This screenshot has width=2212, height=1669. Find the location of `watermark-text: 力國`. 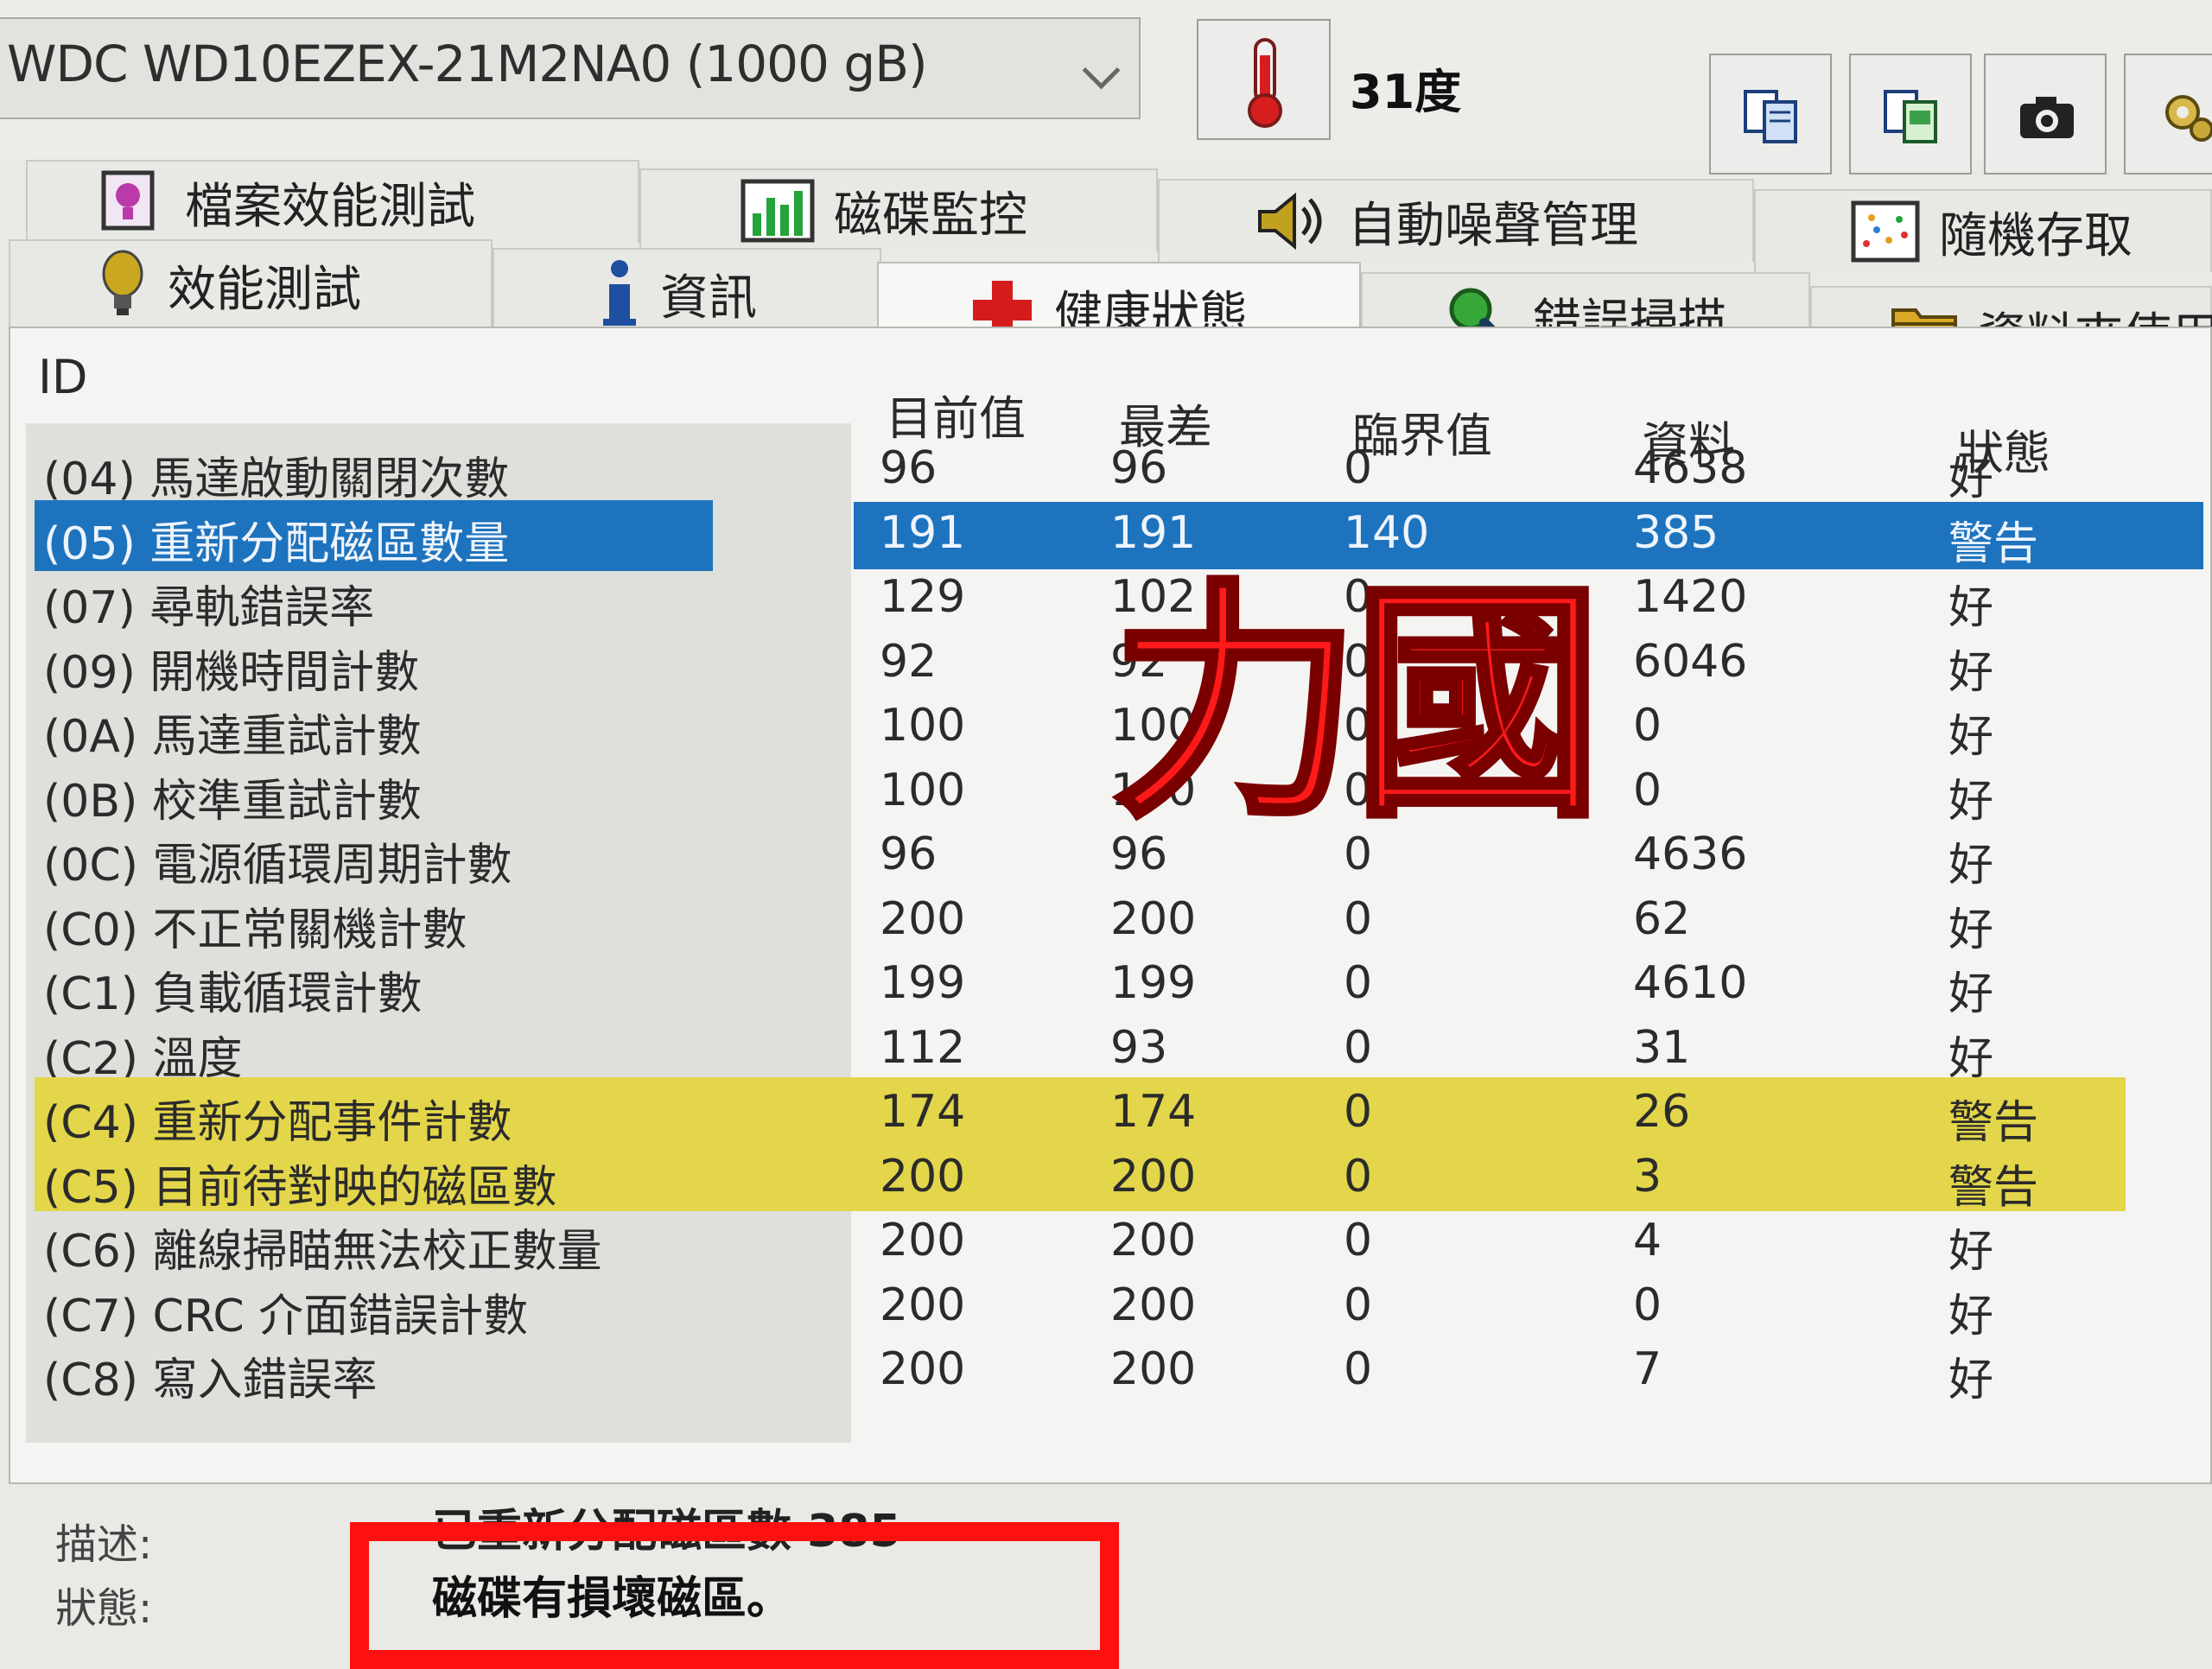

watermark-text: 力國 is located at coordinates (1356, 705).